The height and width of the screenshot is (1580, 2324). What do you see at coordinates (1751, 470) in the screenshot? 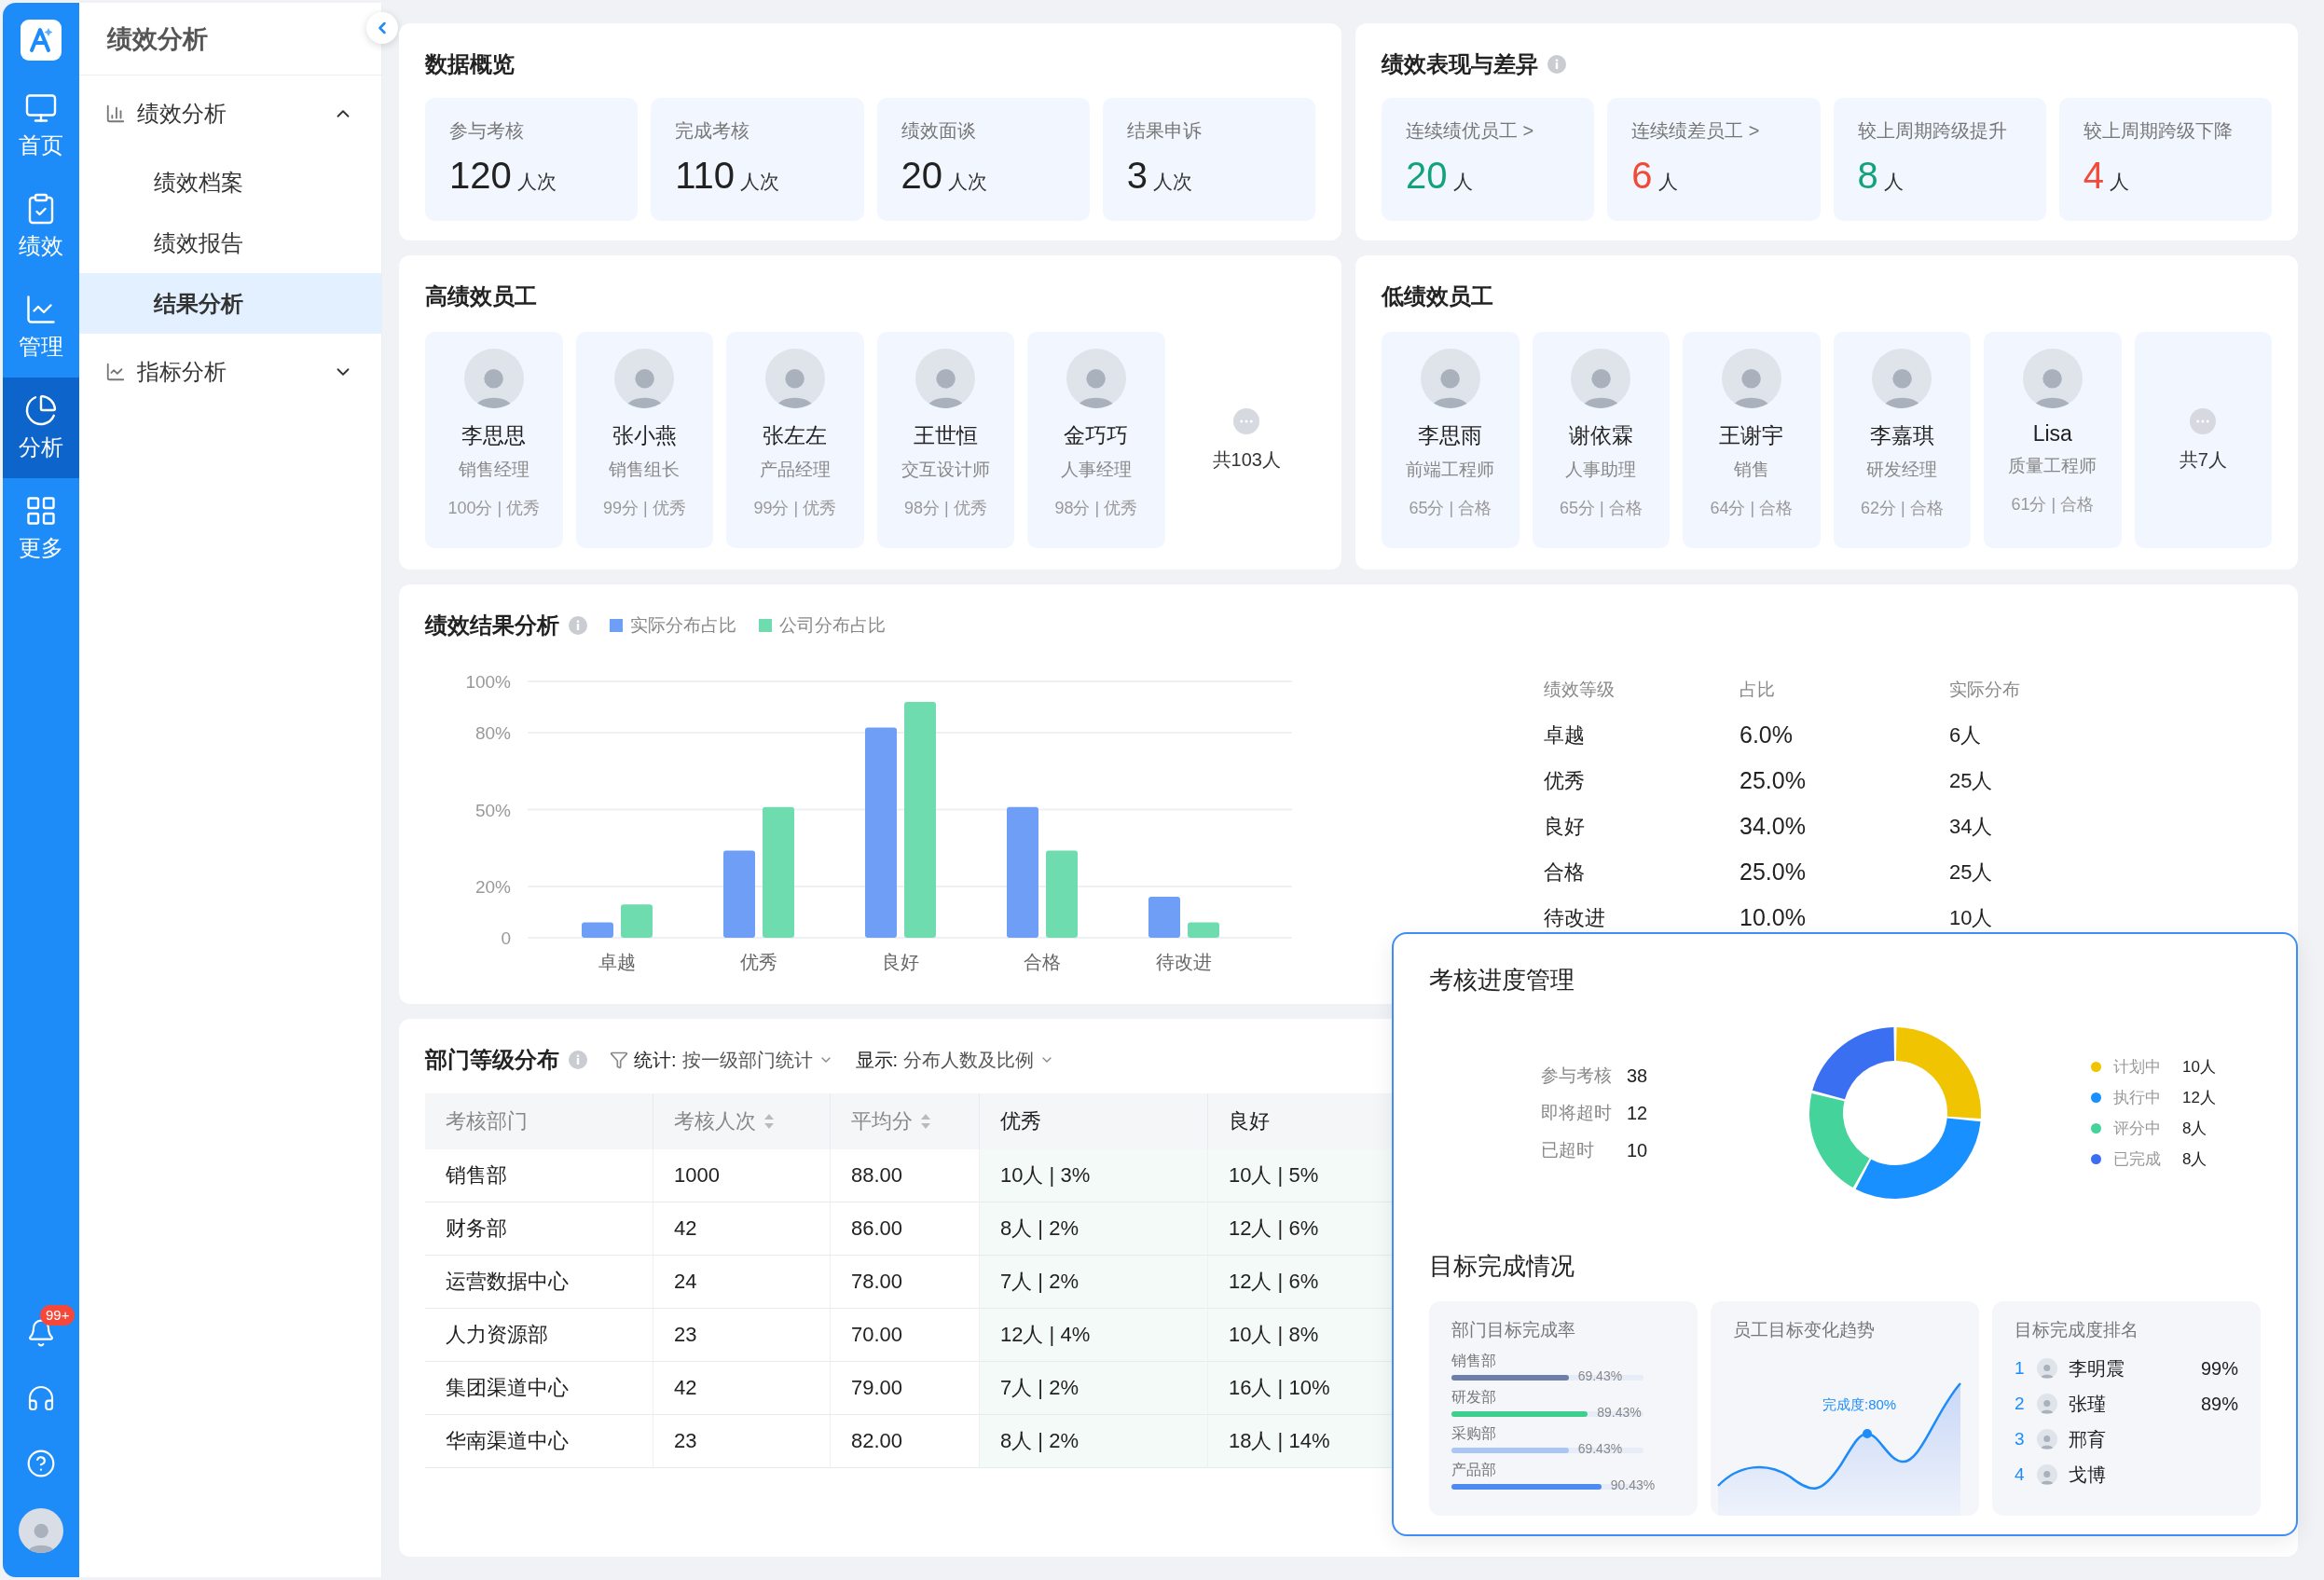
I see `employee-role: 销售` at bounding box center [1751, 470].